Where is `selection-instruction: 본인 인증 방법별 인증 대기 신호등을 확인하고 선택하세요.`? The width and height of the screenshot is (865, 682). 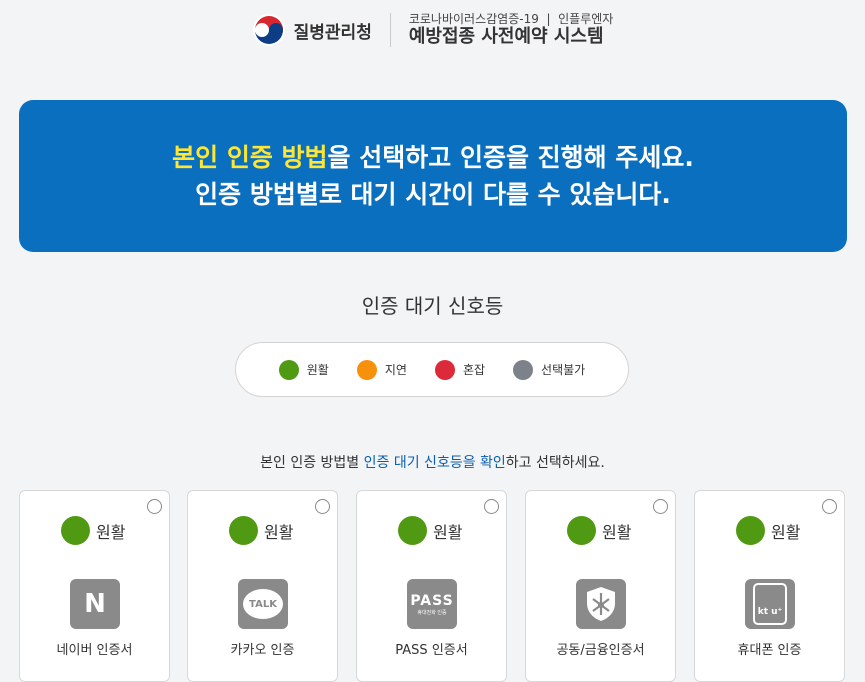
selection-instruction: 본인 인증 방법별 인증 대기 신호등을 확인하고 선택하세요. is located at coordinates (432, 462).